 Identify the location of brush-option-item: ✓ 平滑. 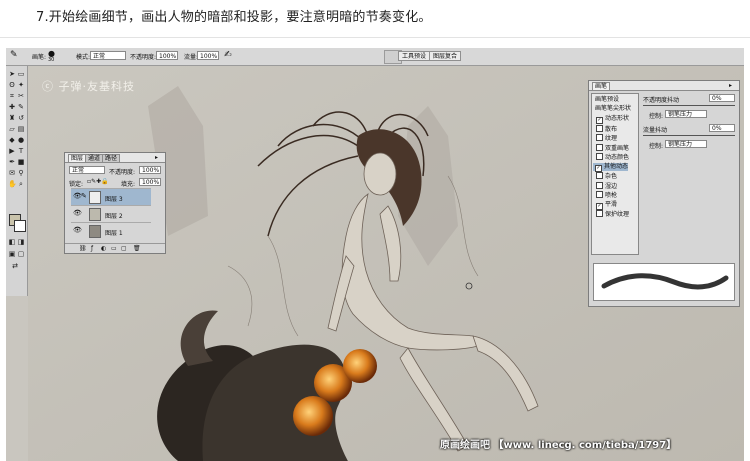
(606, 205).